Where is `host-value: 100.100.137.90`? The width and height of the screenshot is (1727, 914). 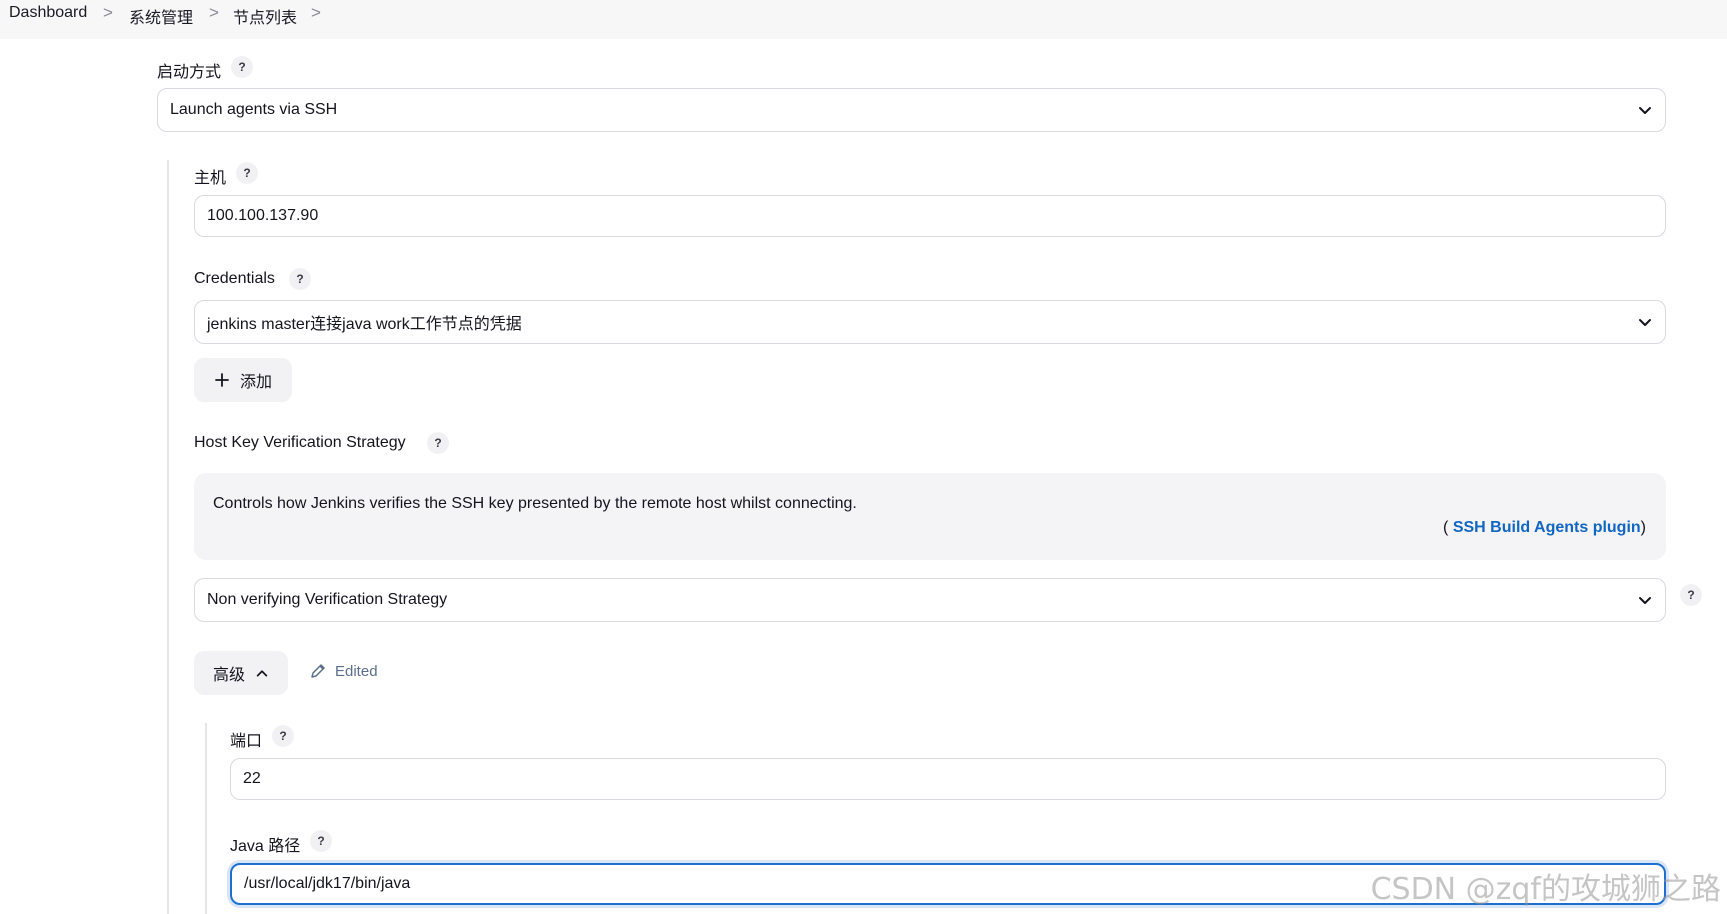 host-value: 100.100.137.90 is located at coordinates (263, 215).